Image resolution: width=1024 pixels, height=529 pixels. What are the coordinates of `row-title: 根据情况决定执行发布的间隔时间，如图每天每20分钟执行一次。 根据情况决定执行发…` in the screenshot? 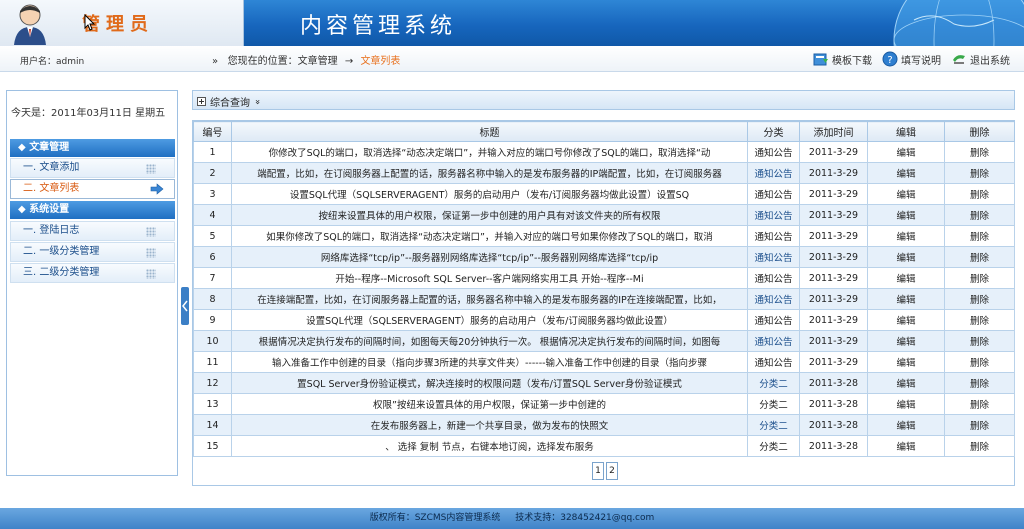 It's located at (489, 341).